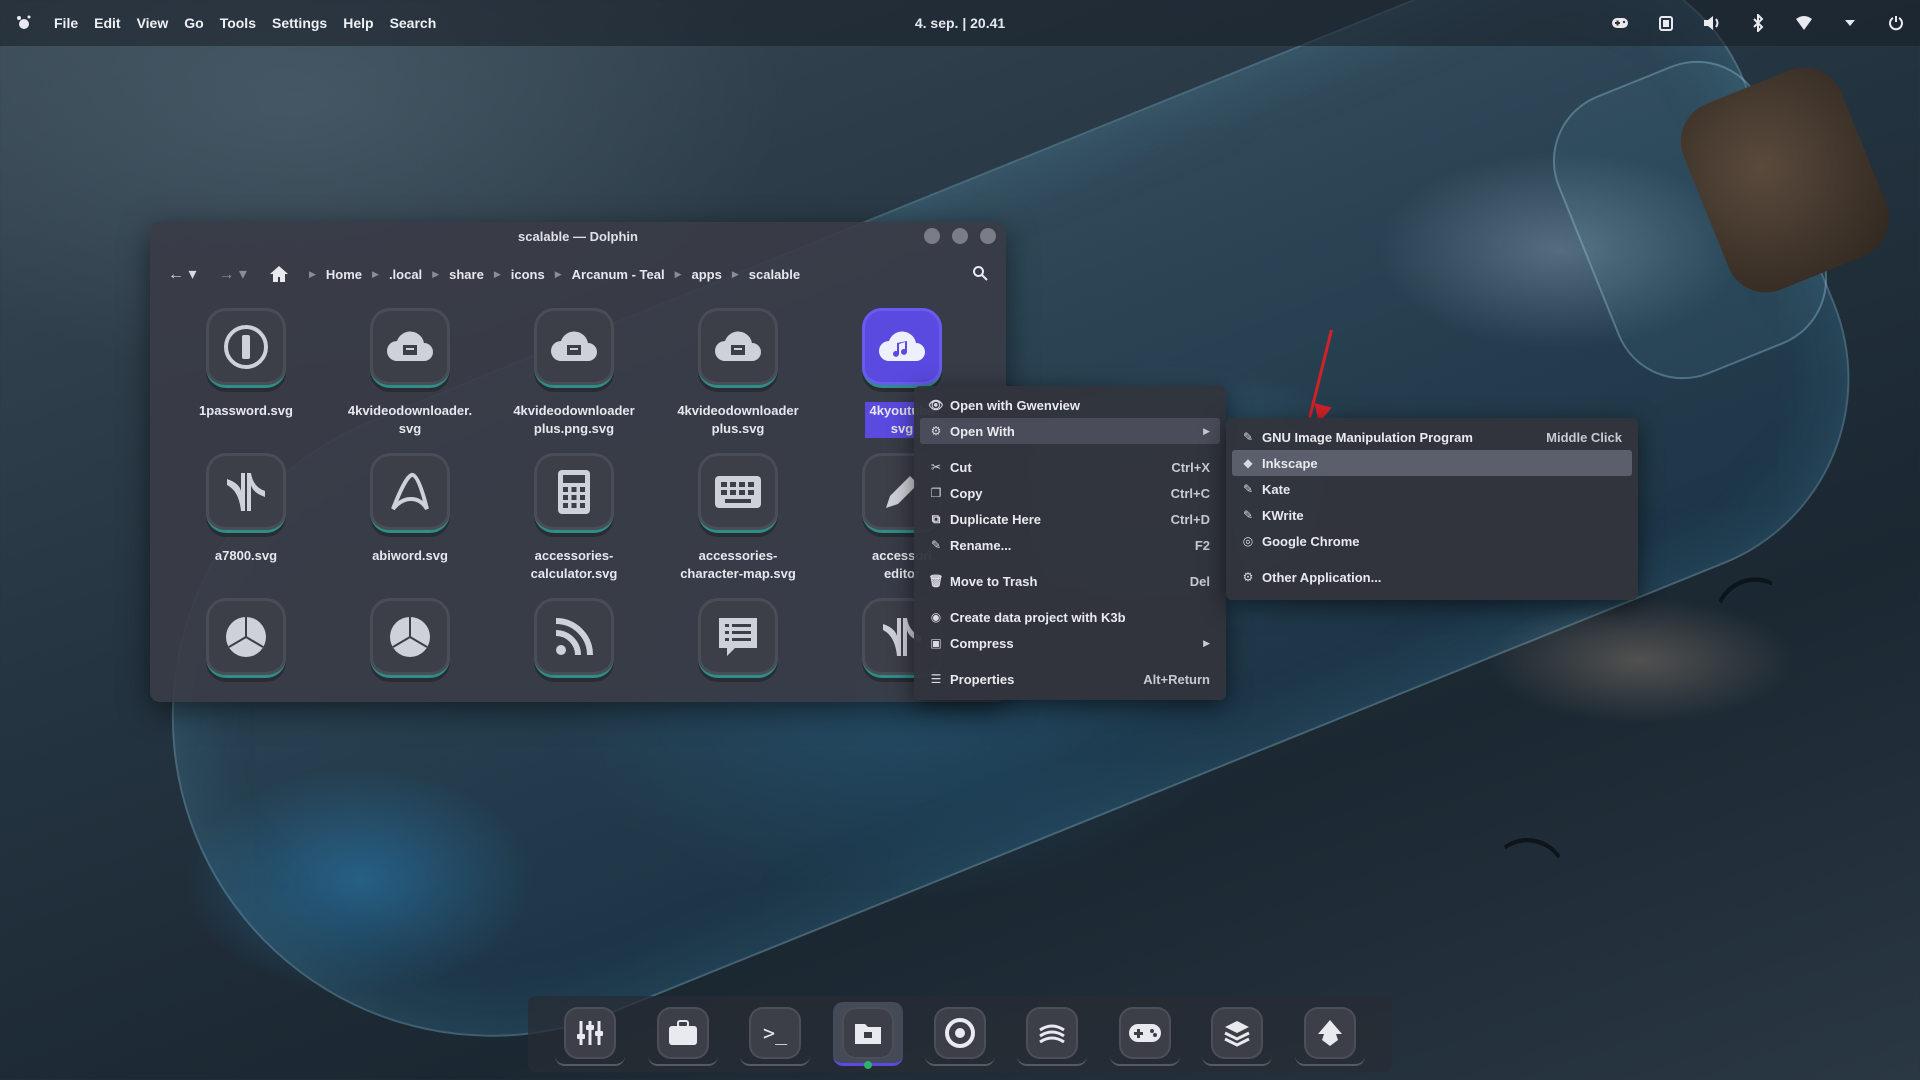 This screenshot has height=1080, width=1920. I want to click on chevron-down-icon, so click(1850, 23).